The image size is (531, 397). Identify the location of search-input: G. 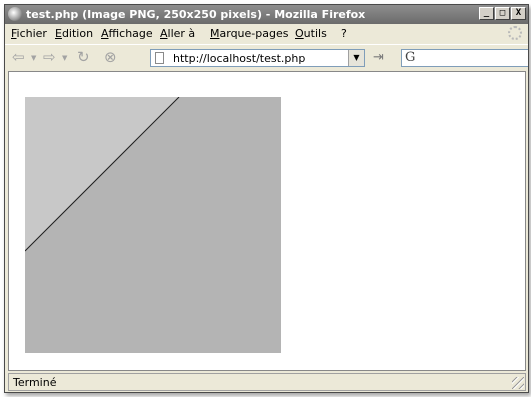
(464, 58).